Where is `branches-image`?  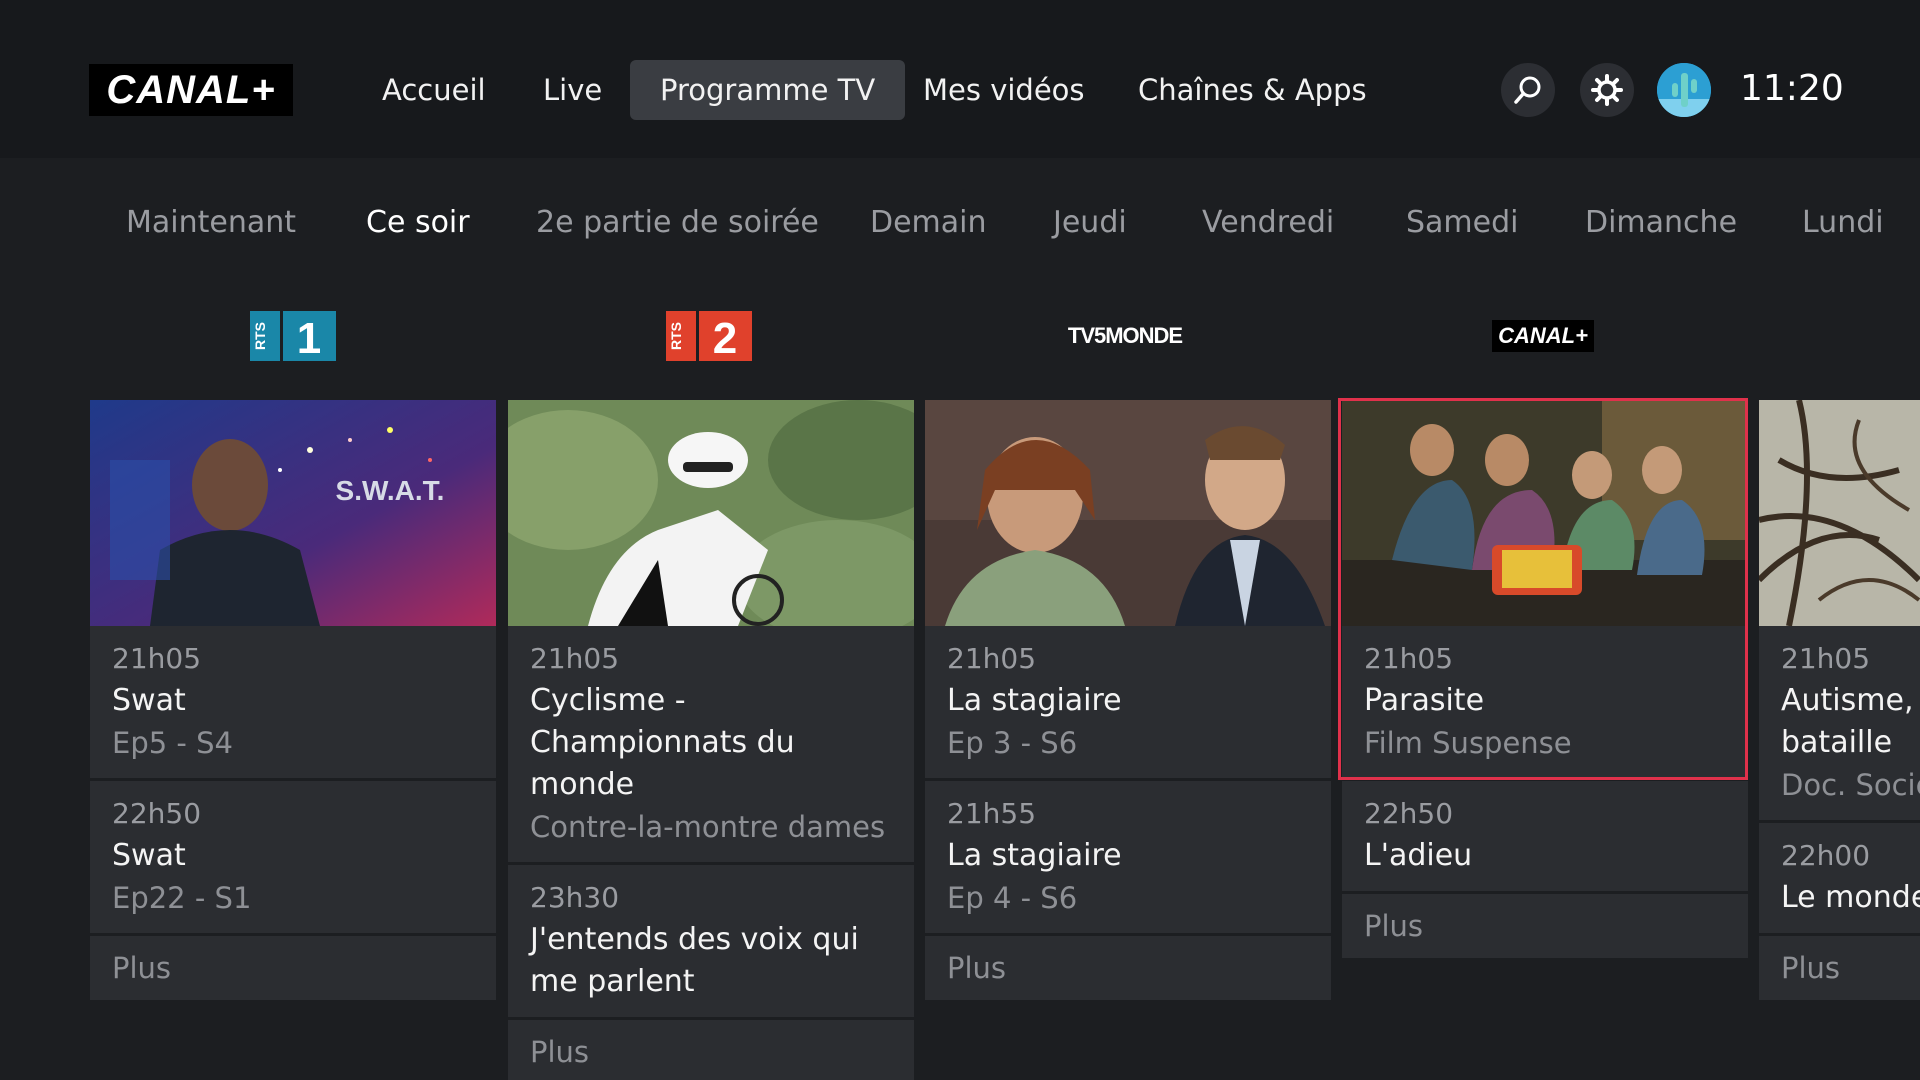
branches-image is located at coordinates (1839, 513).